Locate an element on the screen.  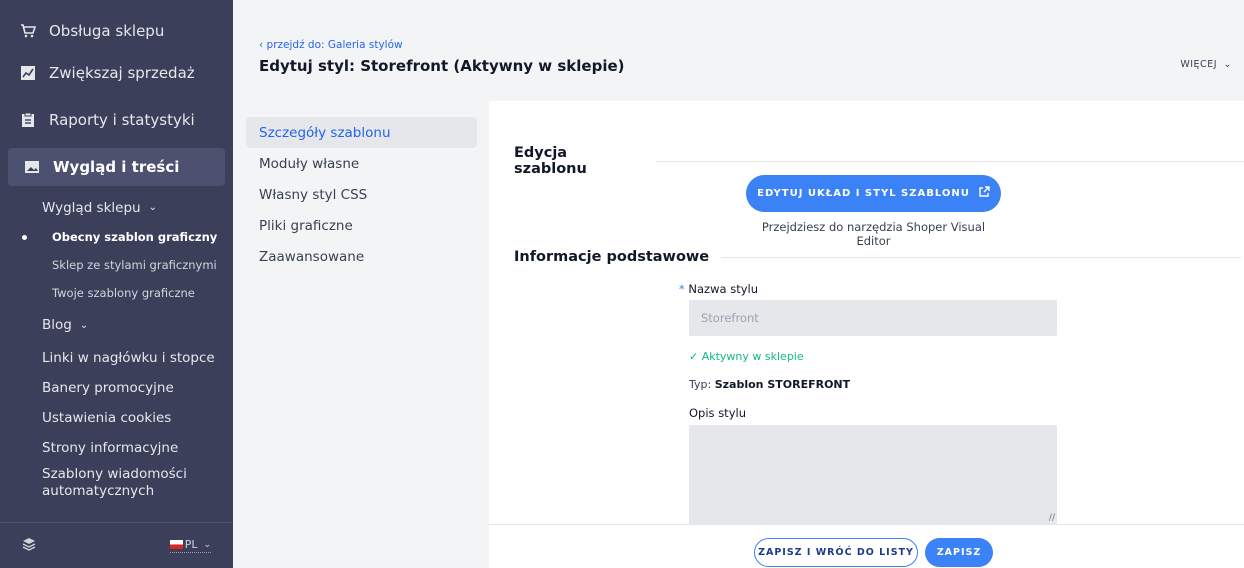
action-bar: ZAPISZ I WRÓĆ DO LISTY ZAPISZ is located at coordinates (866, 546).